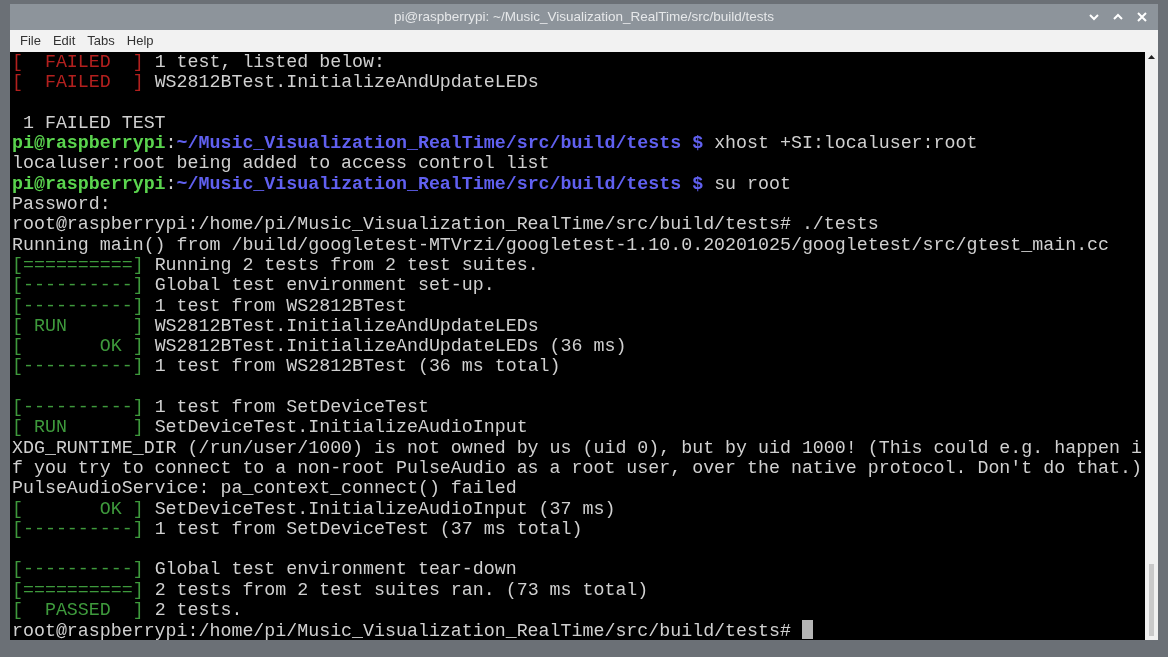 The width and height of the screenshot is (1168, 657). What do you see at coordinates (264, 488) in the screenshot?
I see `terminal-text: PulseAudioService: pa_context_connect() failed` at bounding box center [264, 488].